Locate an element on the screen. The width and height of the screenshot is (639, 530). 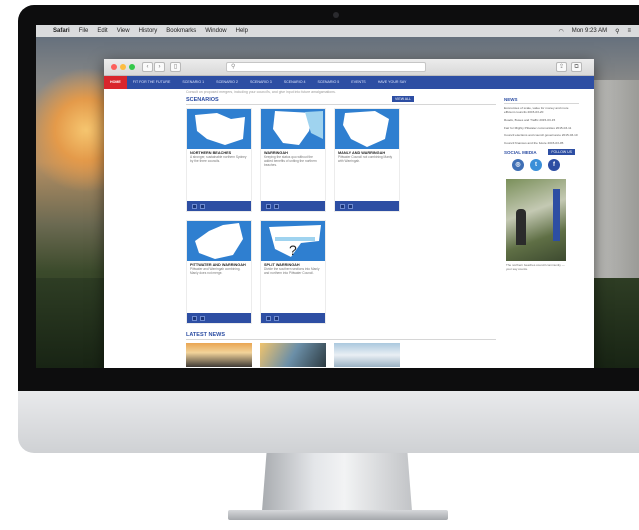
menu-bookmarks: Bookmarks is located at coordinates (181, 31).